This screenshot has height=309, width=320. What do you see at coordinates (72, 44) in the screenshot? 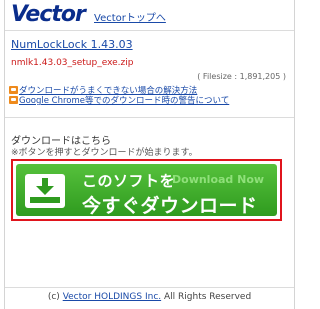
I see `software-title-link: NumLockLock 1.43.03` at bounding box center [72, 44].